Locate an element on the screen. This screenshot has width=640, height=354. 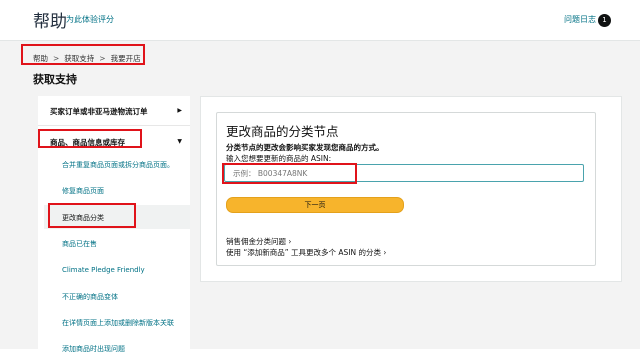
products-section-highlight-box is located at coordinates (90, 138).